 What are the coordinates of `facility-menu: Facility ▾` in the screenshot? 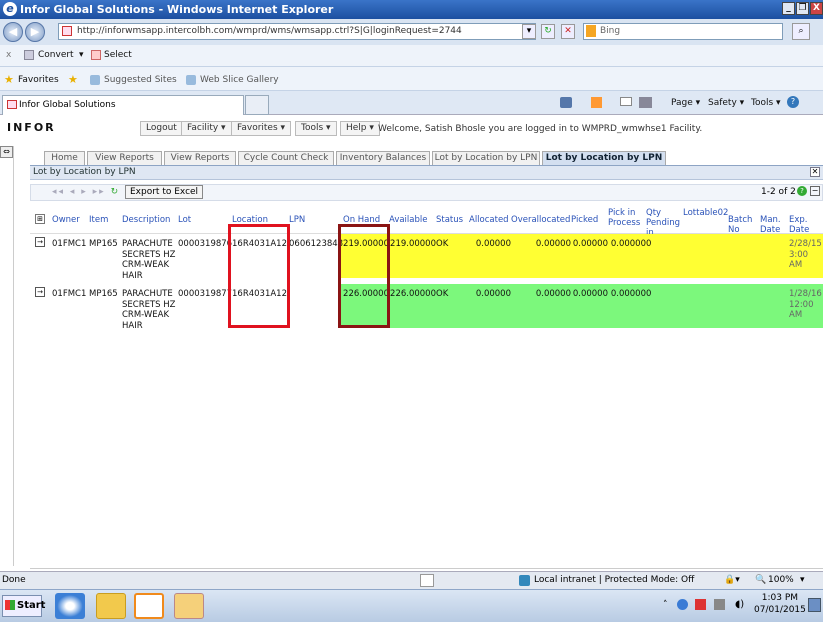 It's located at (206, 128).